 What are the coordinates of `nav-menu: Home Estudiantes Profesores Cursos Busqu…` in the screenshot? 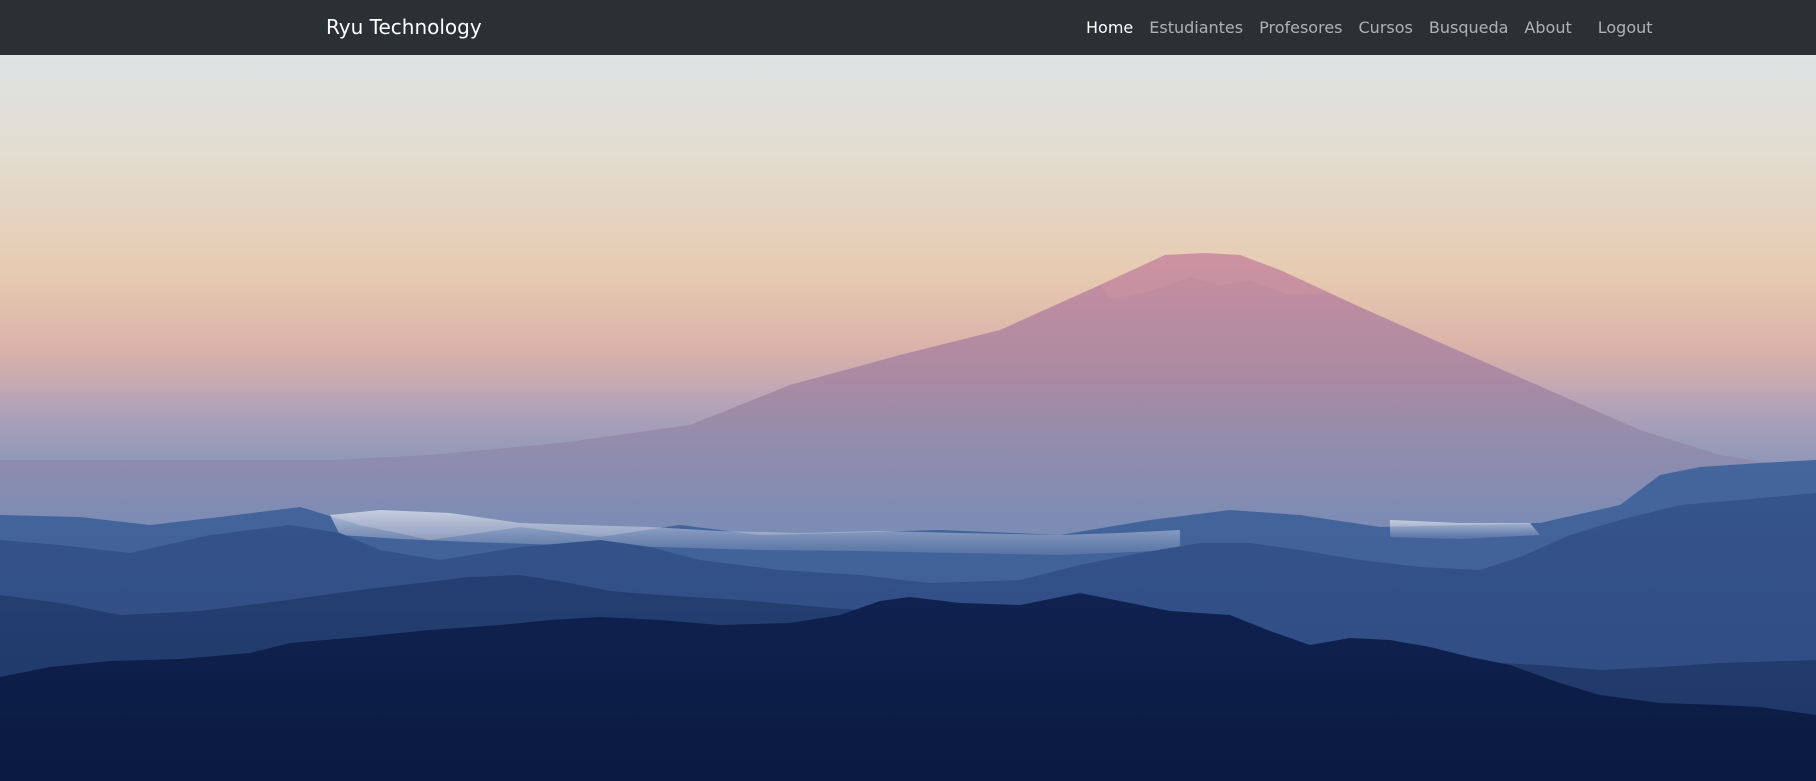 It's located at (1369, 28).